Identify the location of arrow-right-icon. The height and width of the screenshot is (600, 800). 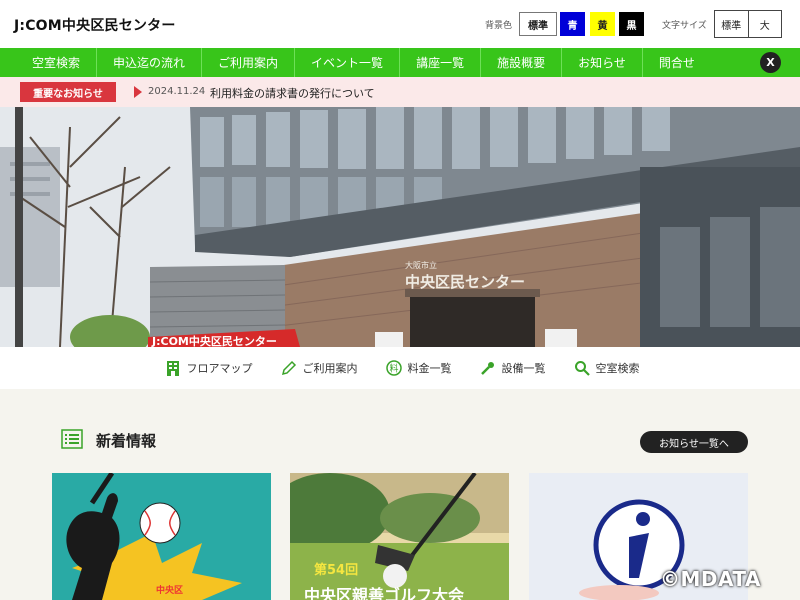
(138, 92).